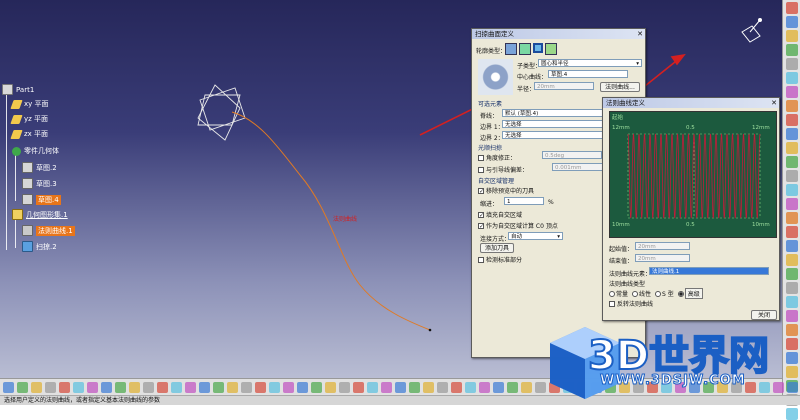 This screenshot has height=420, width=800. Describe the element at coordinates (662, 246) in the screenshot. I see `start-value-field: 20mm` at that location.